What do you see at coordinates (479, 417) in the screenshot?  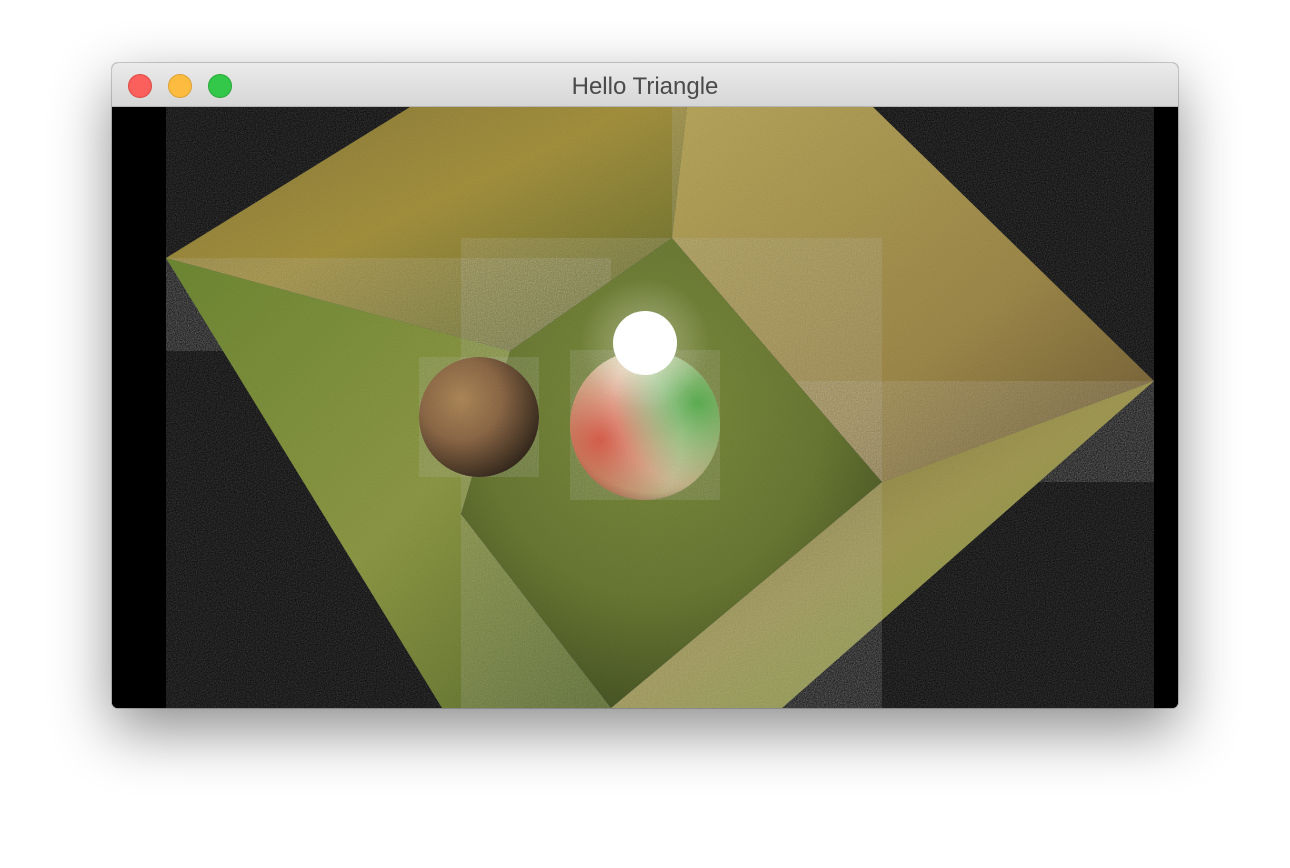 I see `left-sphere` at bounding box center [479, 417].